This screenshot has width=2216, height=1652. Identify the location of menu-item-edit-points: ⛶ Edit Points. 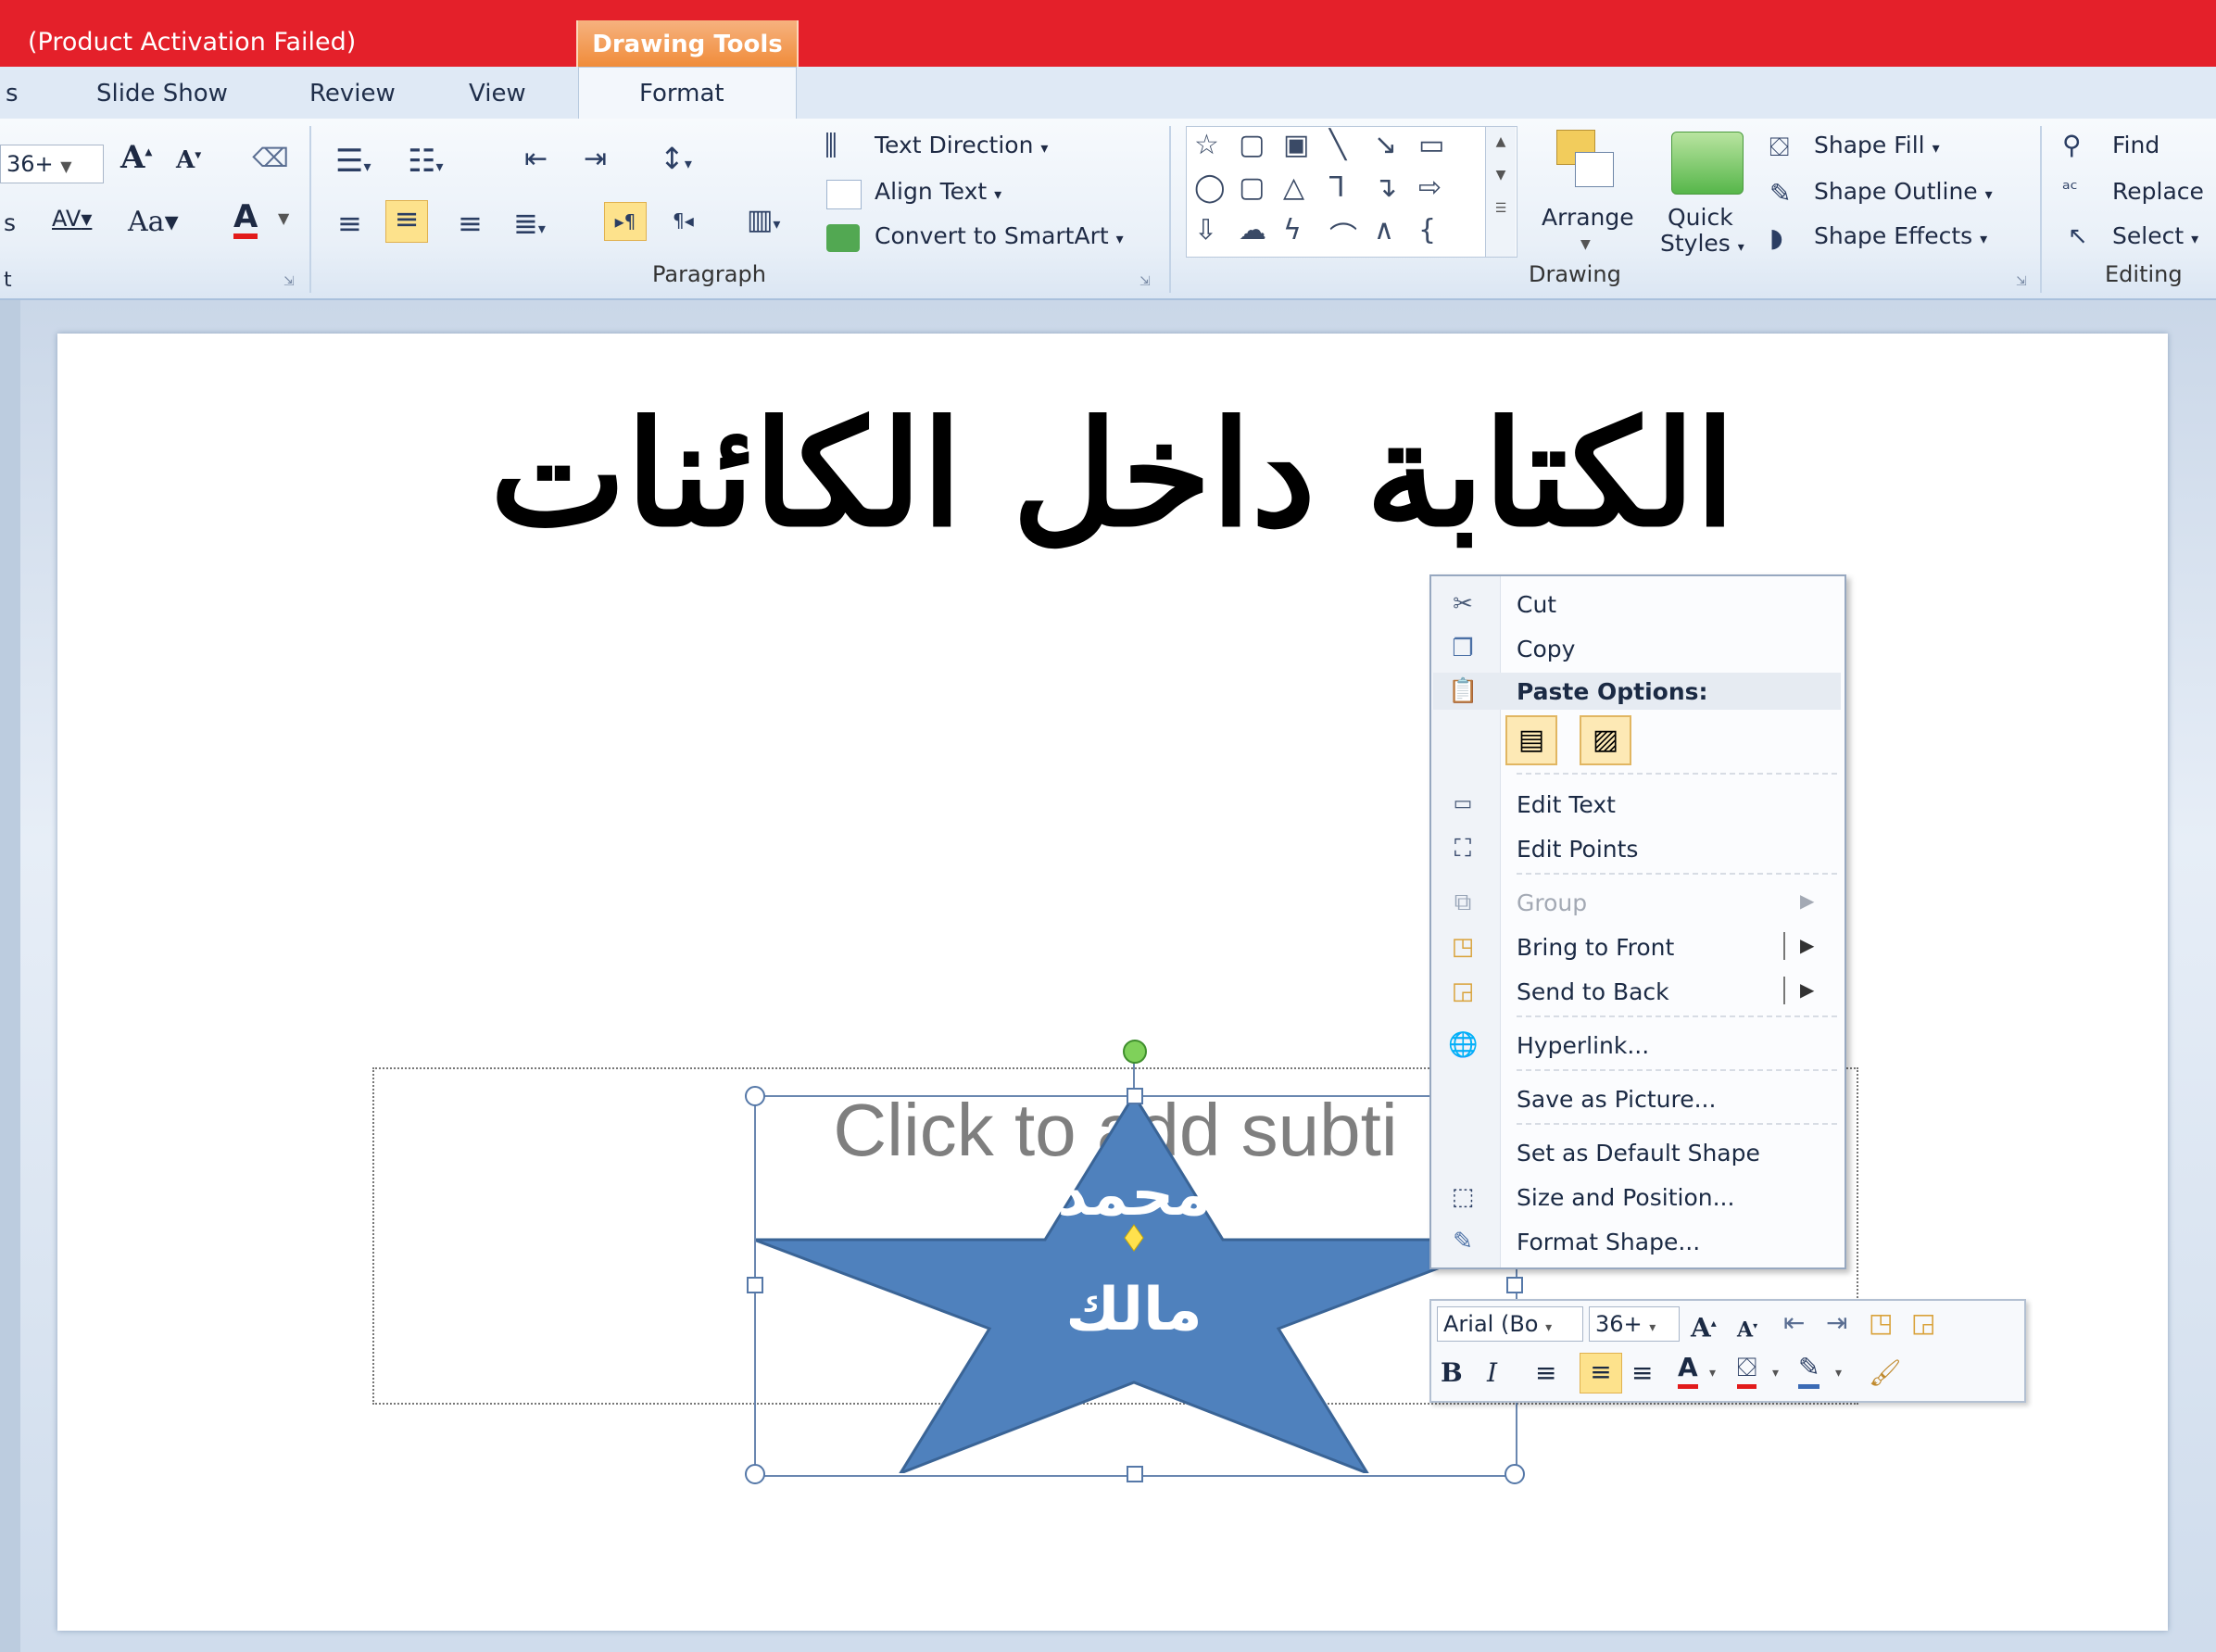
(1638, 850).